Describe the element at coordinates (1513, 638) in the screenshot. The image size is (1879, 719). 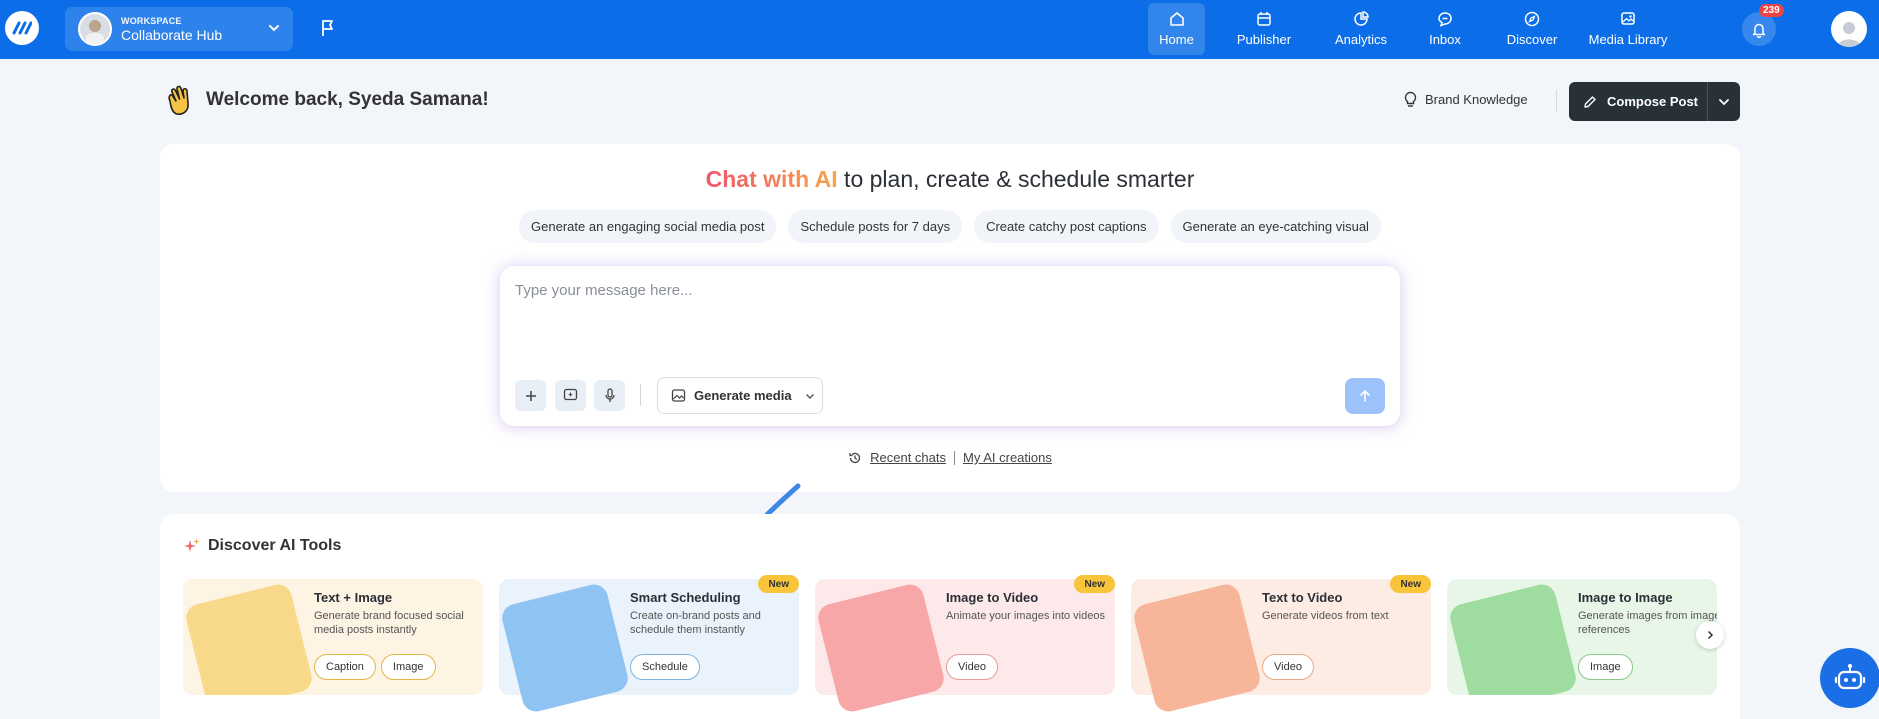
I see `image-to-image-illustration` at that location.